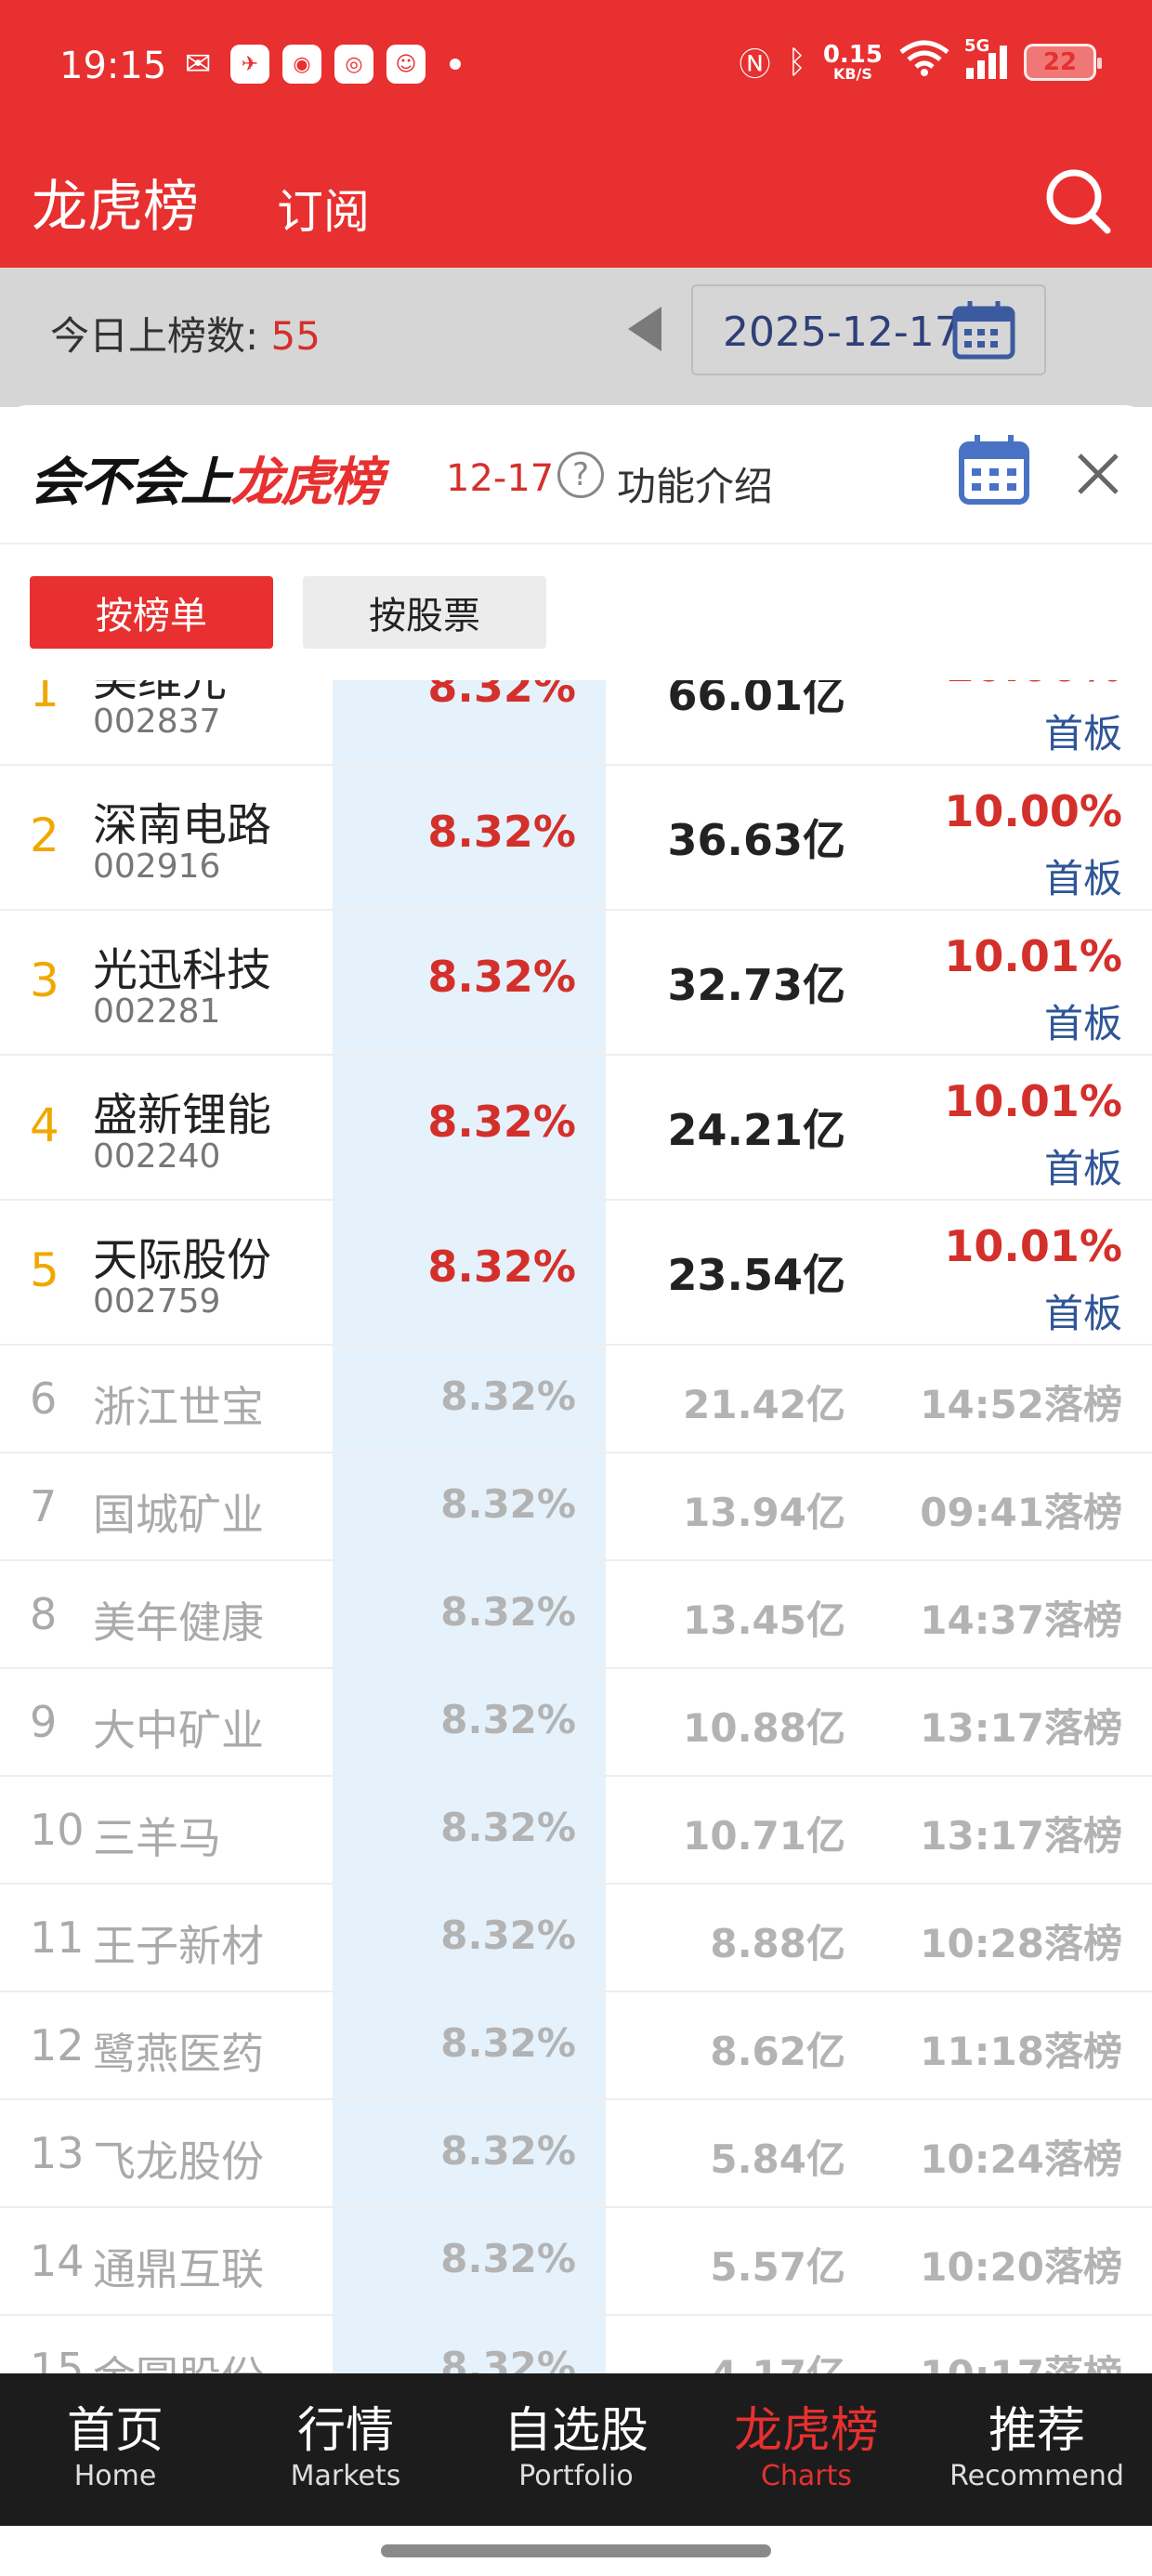 The image size is (1152, 2576). Describe the element at coordinates (1021, 1943) in the screenshot. I see `drop-off-status: 10:28落榜` at that location.